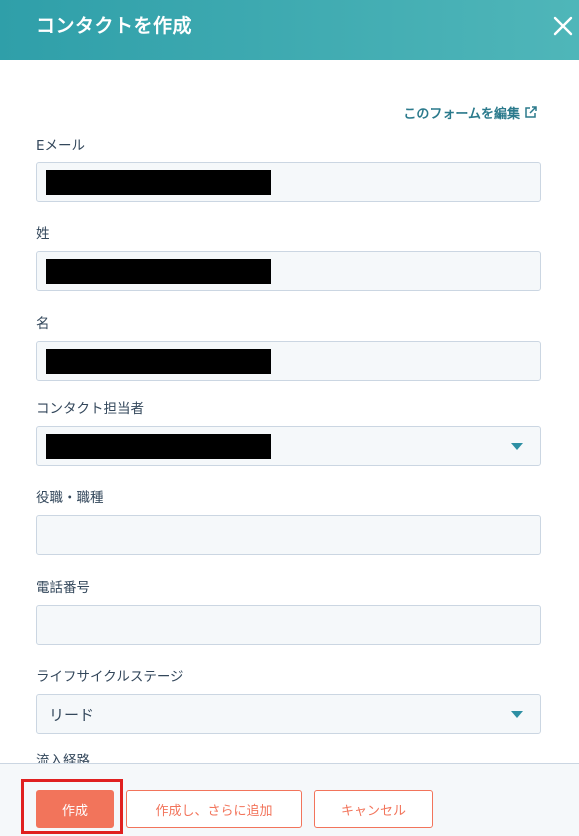  I want to click on cancel-button: キャンセル, so click(373, 809).